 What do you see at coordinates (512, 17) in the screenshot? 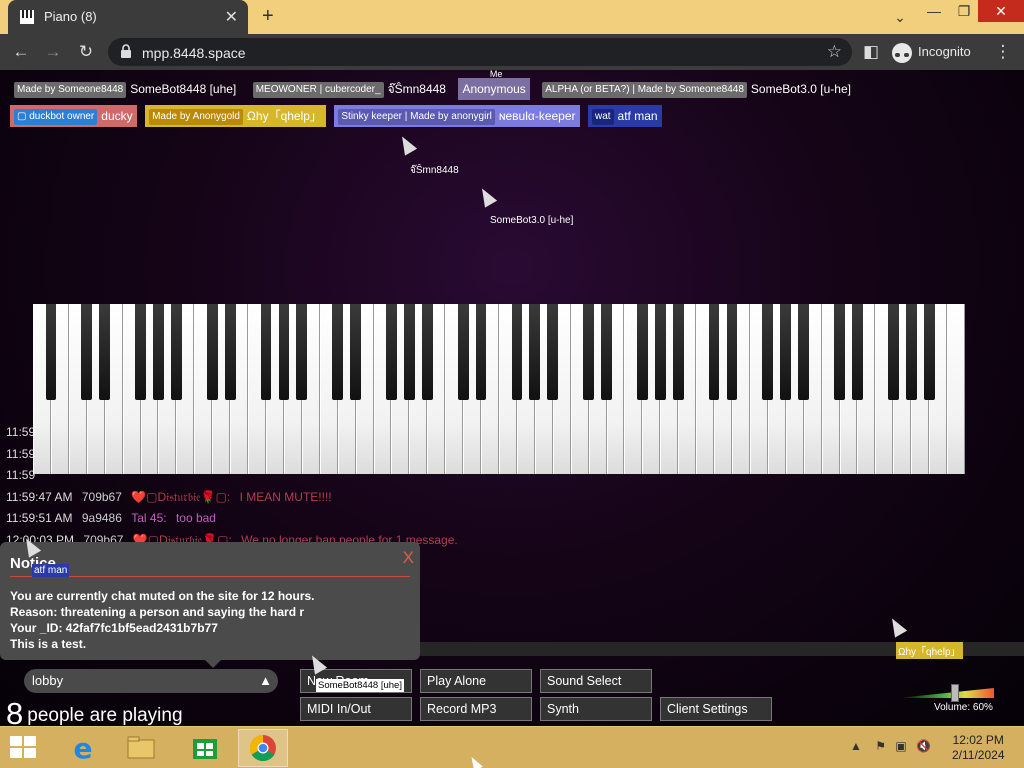
I see `browser-titlebar: Piano (8) ✕ + ⌄ — ❐ ✕` at bounding box center [512, 17].